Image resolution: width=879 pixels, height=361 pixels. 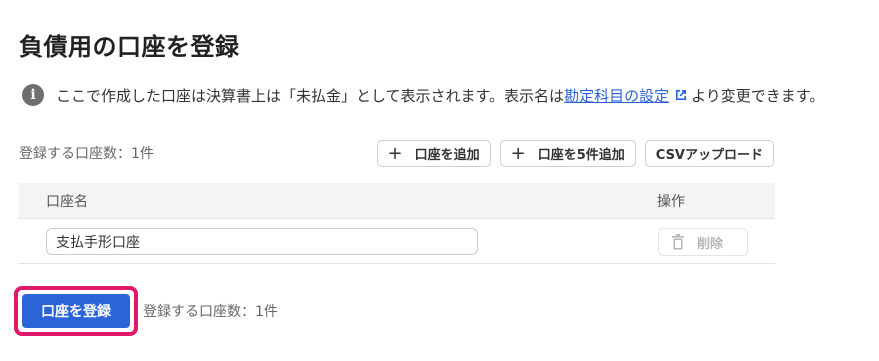 What do you see at coordinates (616, 95) in the screenshot?
I see `account-settings-link: 勘定科目の設定` at bounding box center [616, 95].